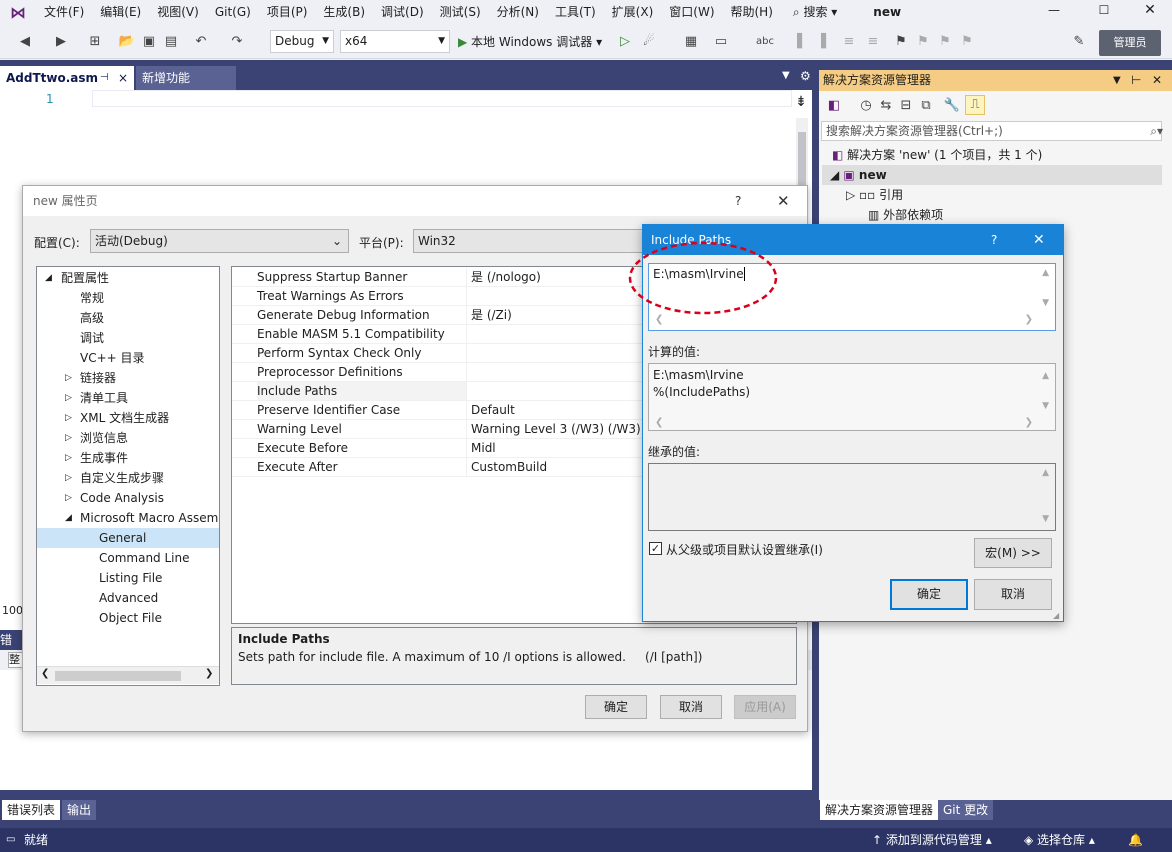  I want to click on tree-item: VC++ 目录, so click(128, 358).